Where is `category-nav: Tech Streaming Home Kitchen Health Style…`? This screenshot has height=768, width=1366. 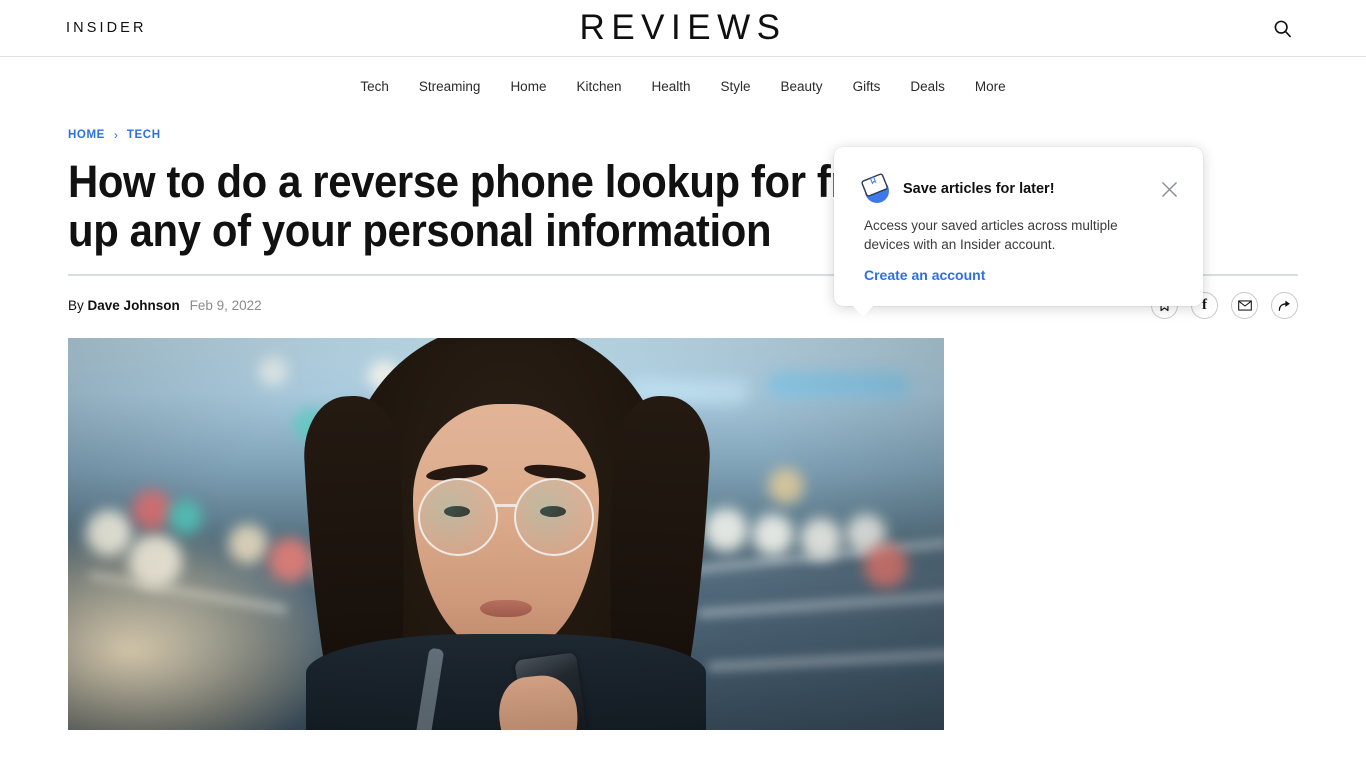
category-nav: Tech Streaming Home Kitchen Health Style… is located at coordinates (683, 86).